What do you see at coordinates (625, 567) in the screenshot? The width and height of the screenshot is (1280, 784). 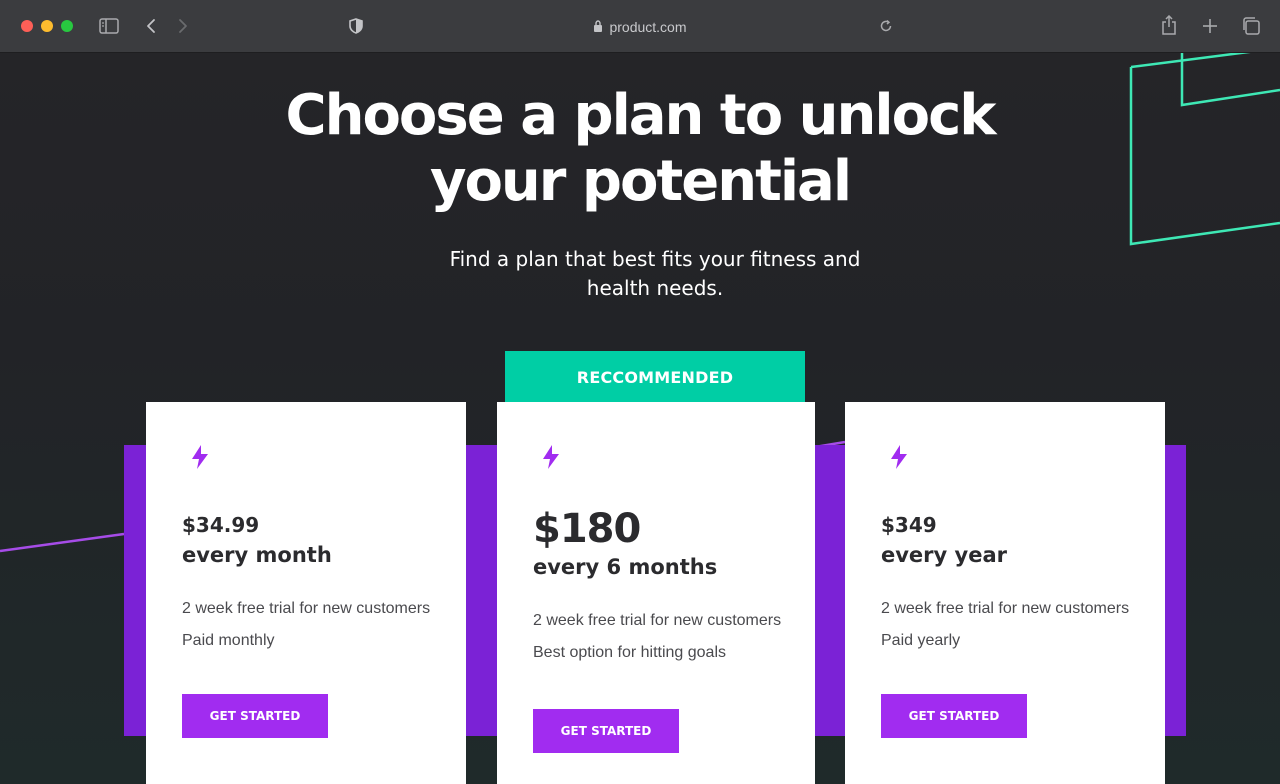 I see `plan-period: every 6 months` at bounding box center [625, 567].